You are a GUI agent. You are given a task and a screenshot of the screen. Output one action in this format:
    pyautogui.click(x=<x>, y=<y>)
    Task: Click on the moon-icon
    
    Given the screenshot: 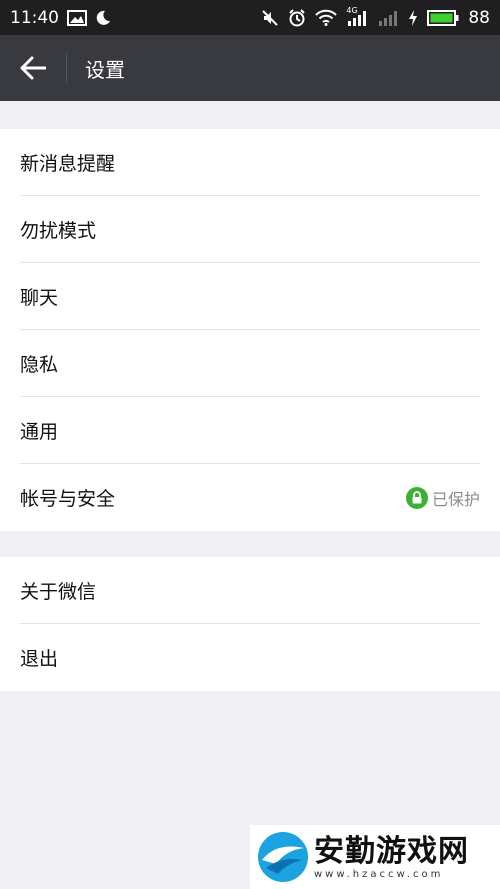 What is the action you would take?
    pyautogui.click(x=103, y=18)
    